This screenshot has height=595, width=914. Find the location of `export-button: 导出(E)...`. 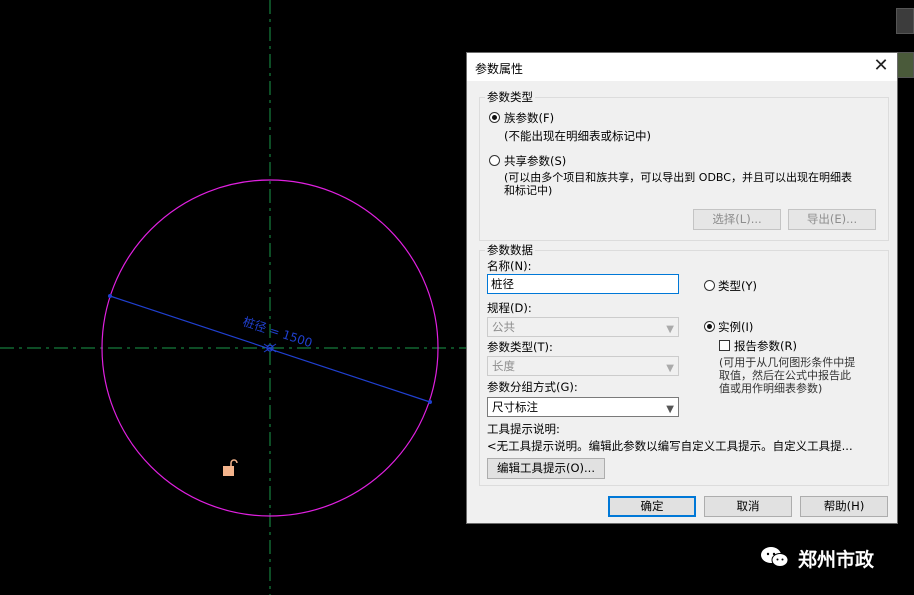

export-button: 导出(E)... is located at coordinates (832, 219).